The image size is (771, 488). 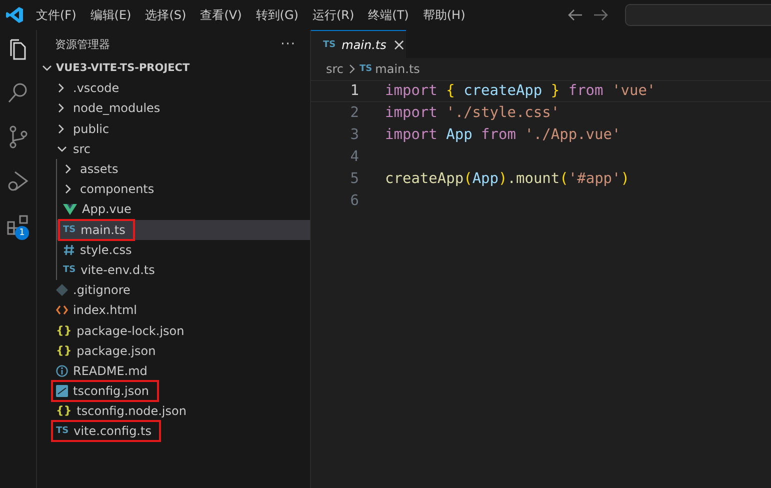 What do you see at coordinates (105, 310) in the screenshot?
I see `item-label: index.html` at bounding box center [105, 310].